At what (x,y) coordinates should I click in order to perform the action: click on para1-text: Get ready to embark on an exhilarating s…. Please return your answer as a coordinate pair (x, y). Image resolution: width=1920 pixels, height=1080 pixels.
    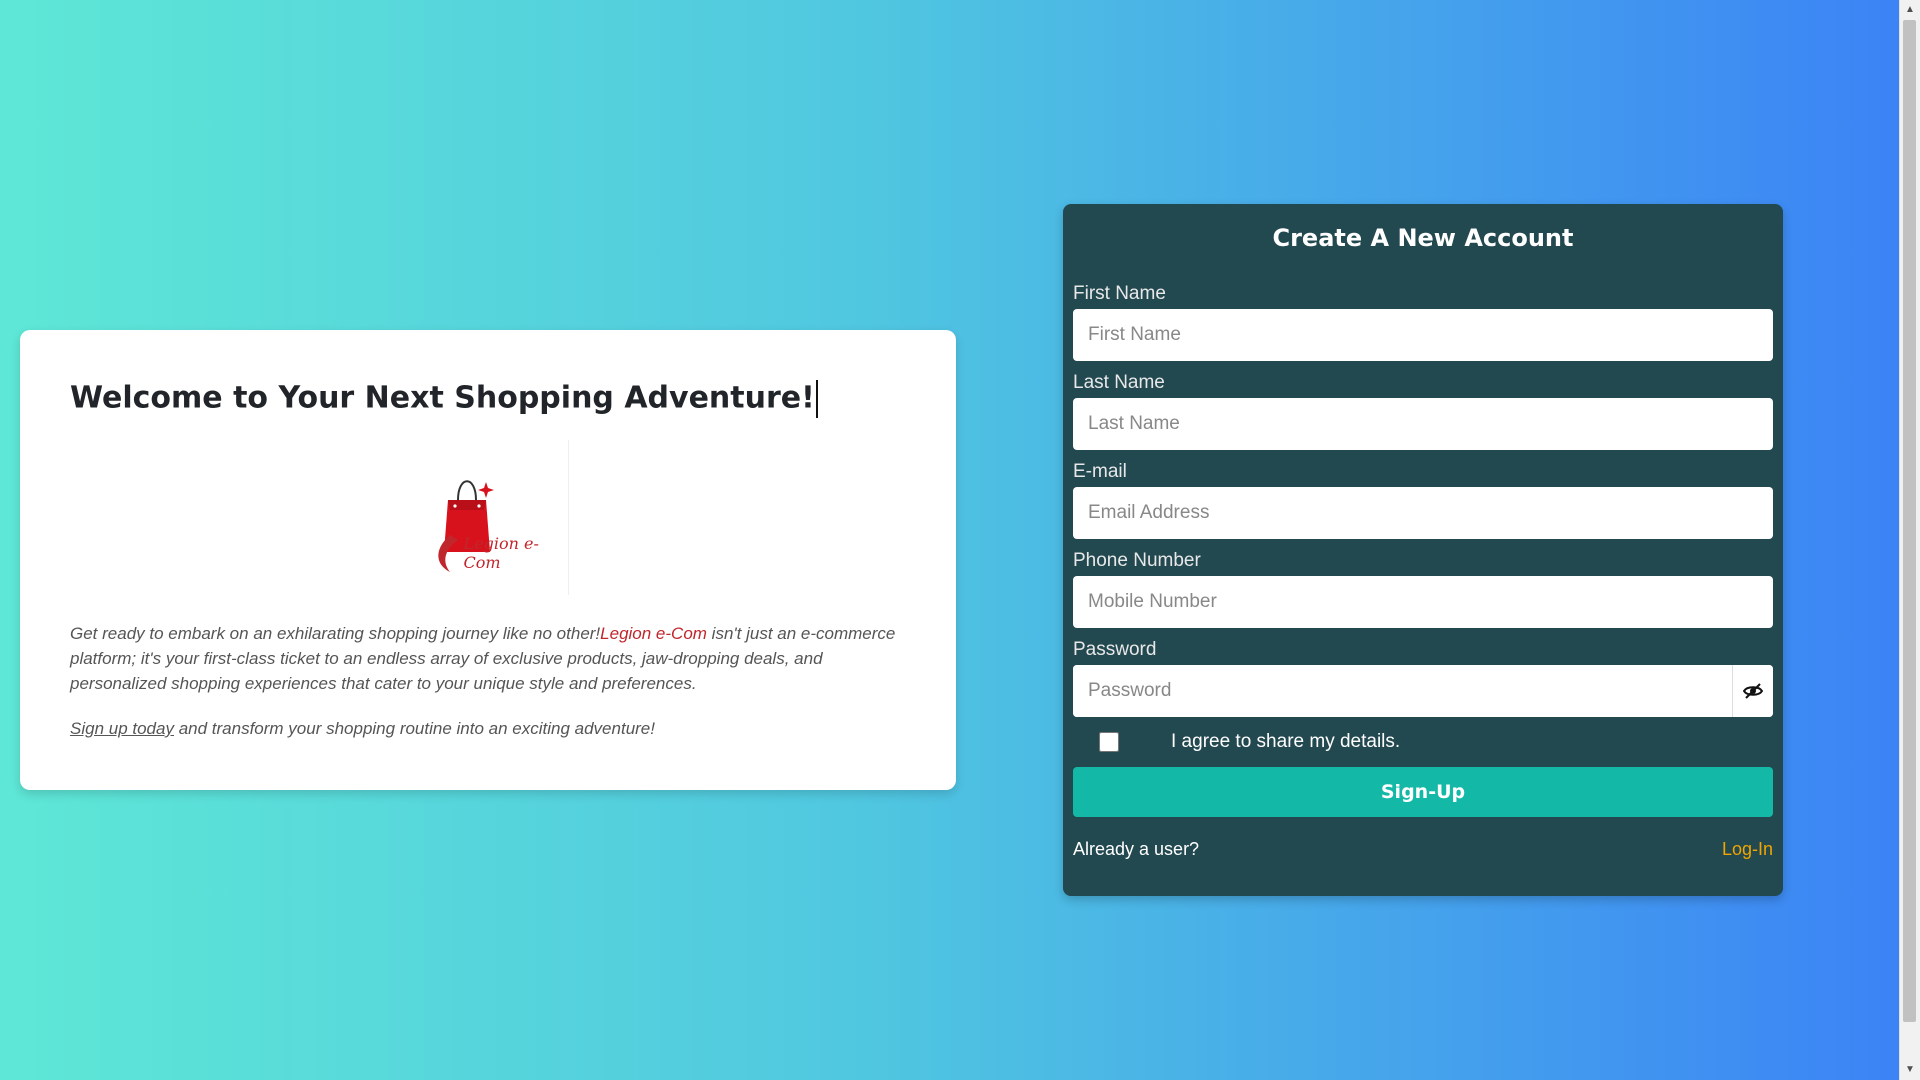
    Looking at the image, I should click on (335, 633).